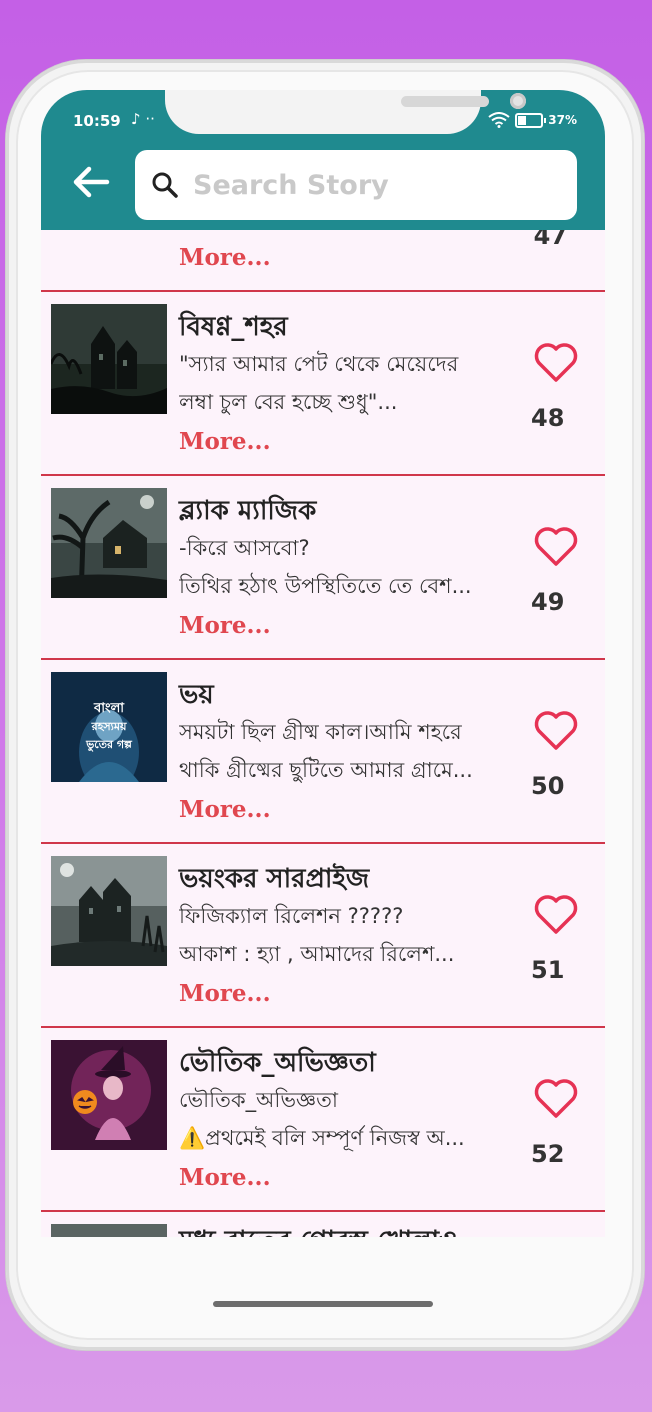 The width and height of the screenshot is (652, 1412). Describe the element at coordinates (320, 732) in the screenshot. I see `story-excerpt-line: সময়টা ছিল গ্রীষ্ম কাল।আমি শহরে` at that location.